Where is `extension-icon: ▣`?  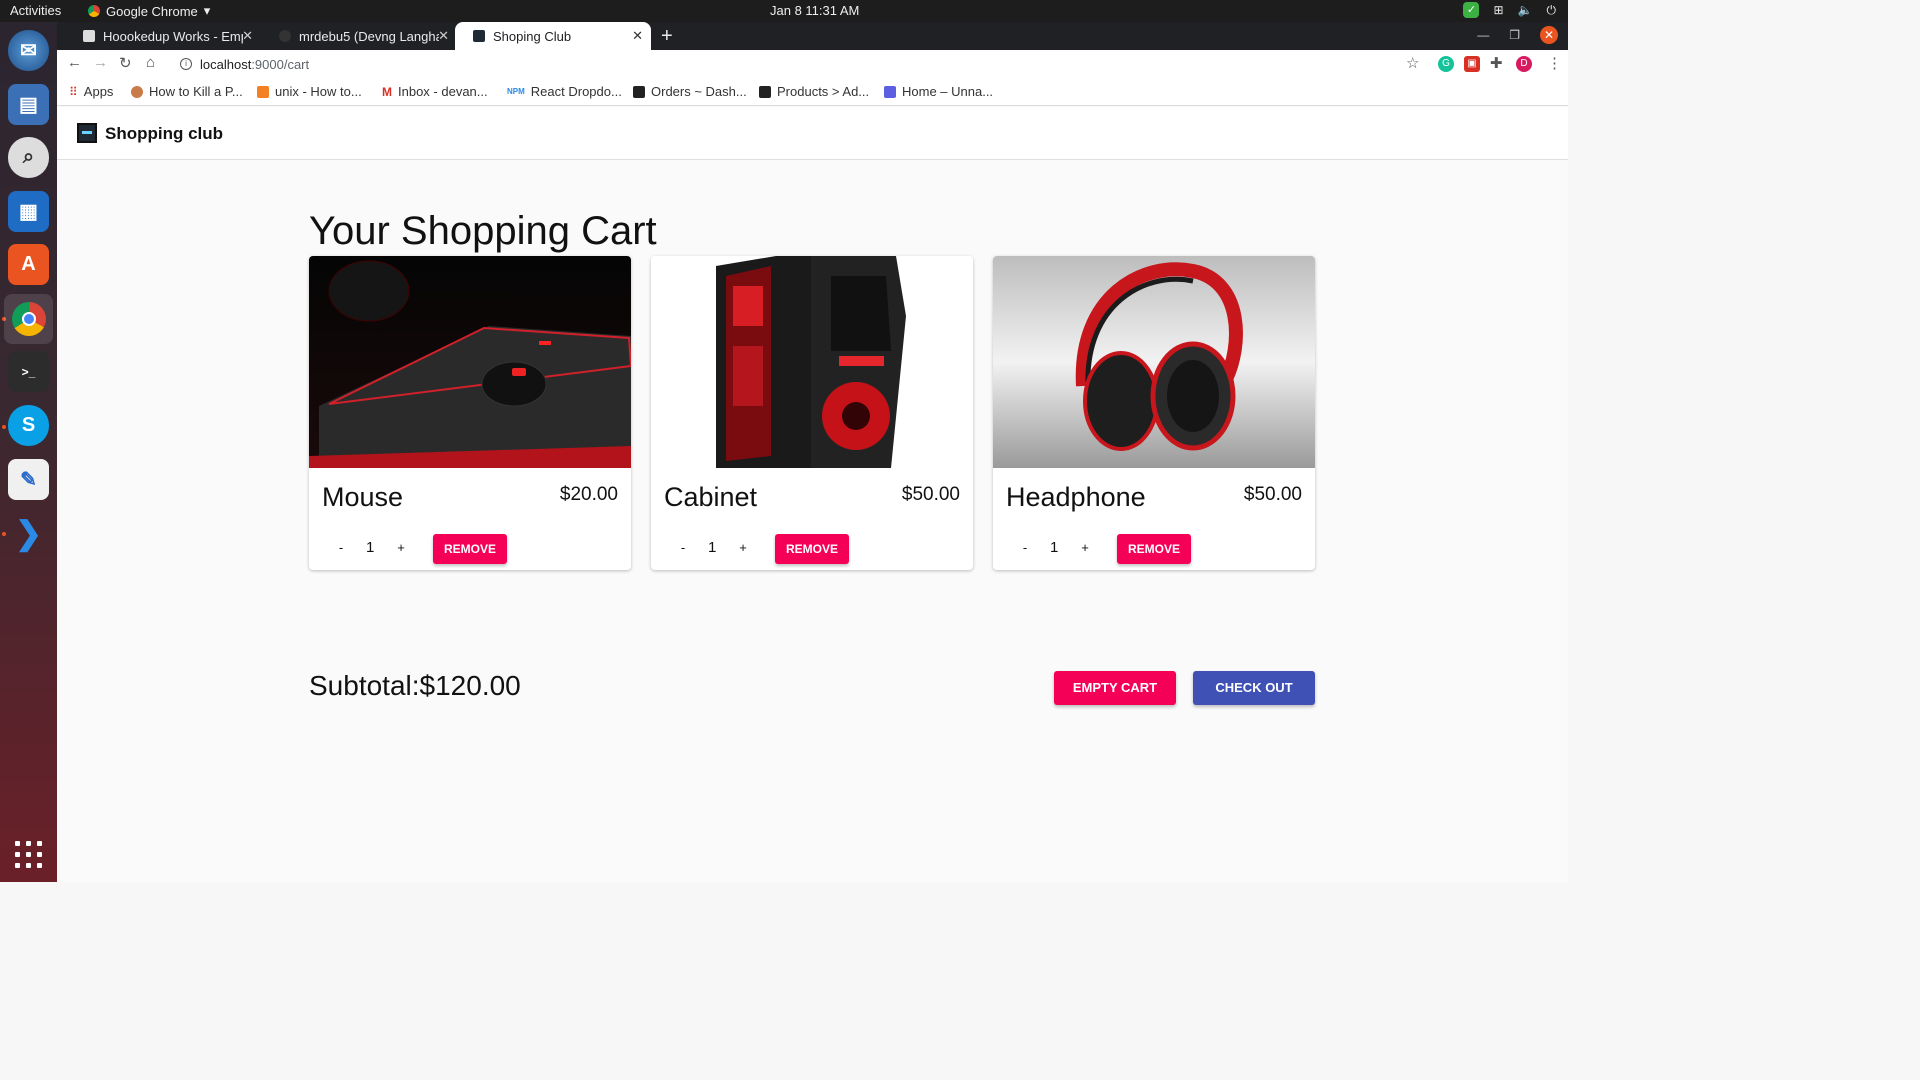
extension-icon: ▣ is located at coordinates (1472, 64).